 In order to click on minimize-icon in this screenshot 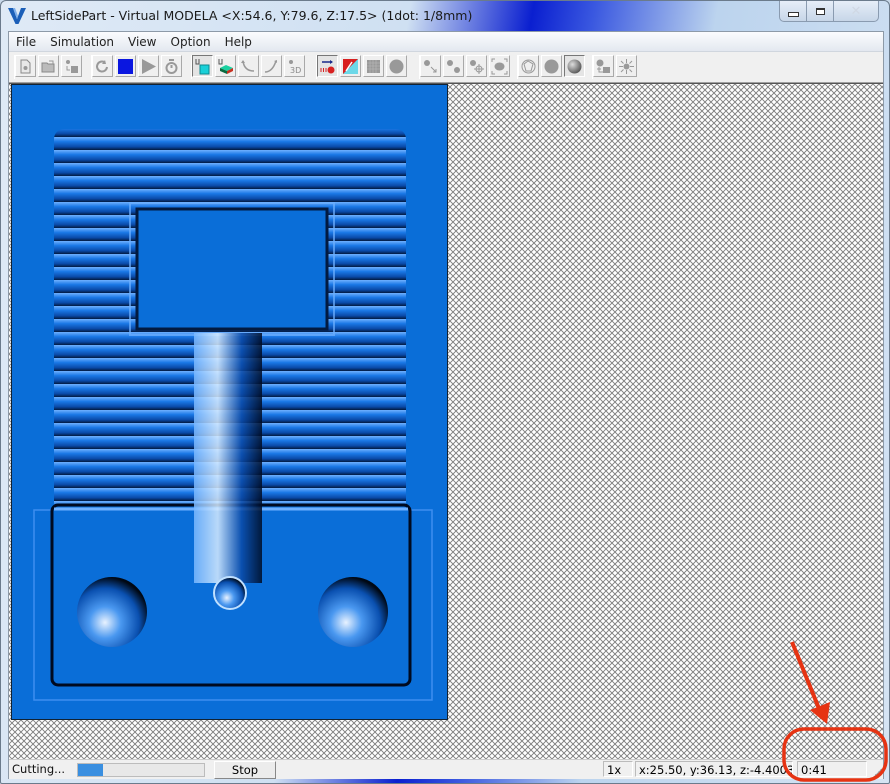, I will do `click(793, 14)`.